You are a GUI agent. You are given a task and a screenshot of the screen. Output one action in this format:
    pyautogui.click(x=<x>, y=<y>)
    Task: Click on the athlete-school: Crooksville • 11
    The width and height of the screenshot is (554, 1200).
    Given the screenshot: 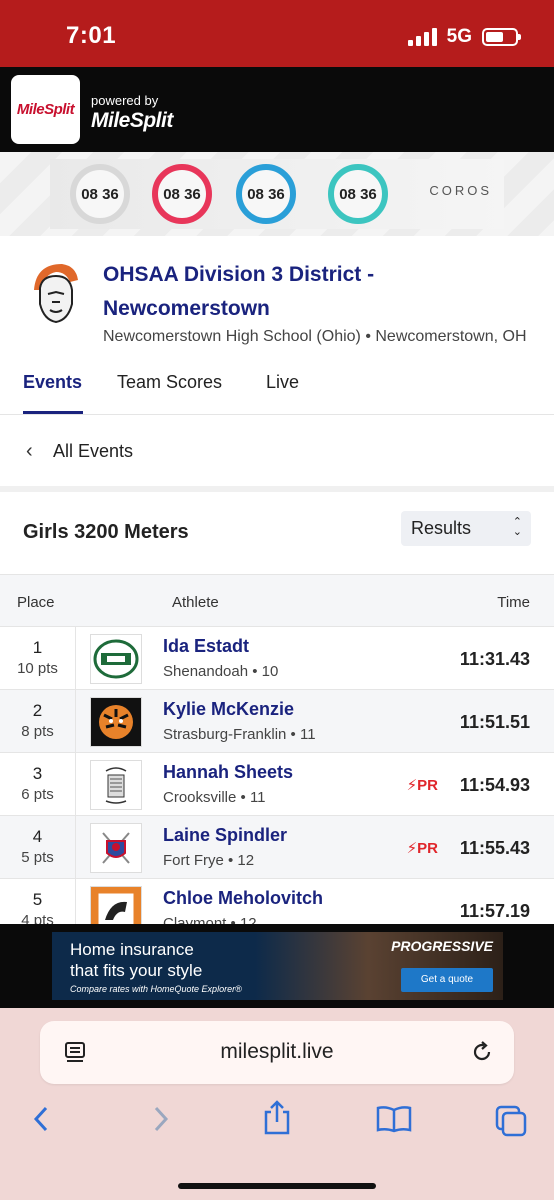 What is the action you would take?
    pyautogui.click(x=214, y=797)
    